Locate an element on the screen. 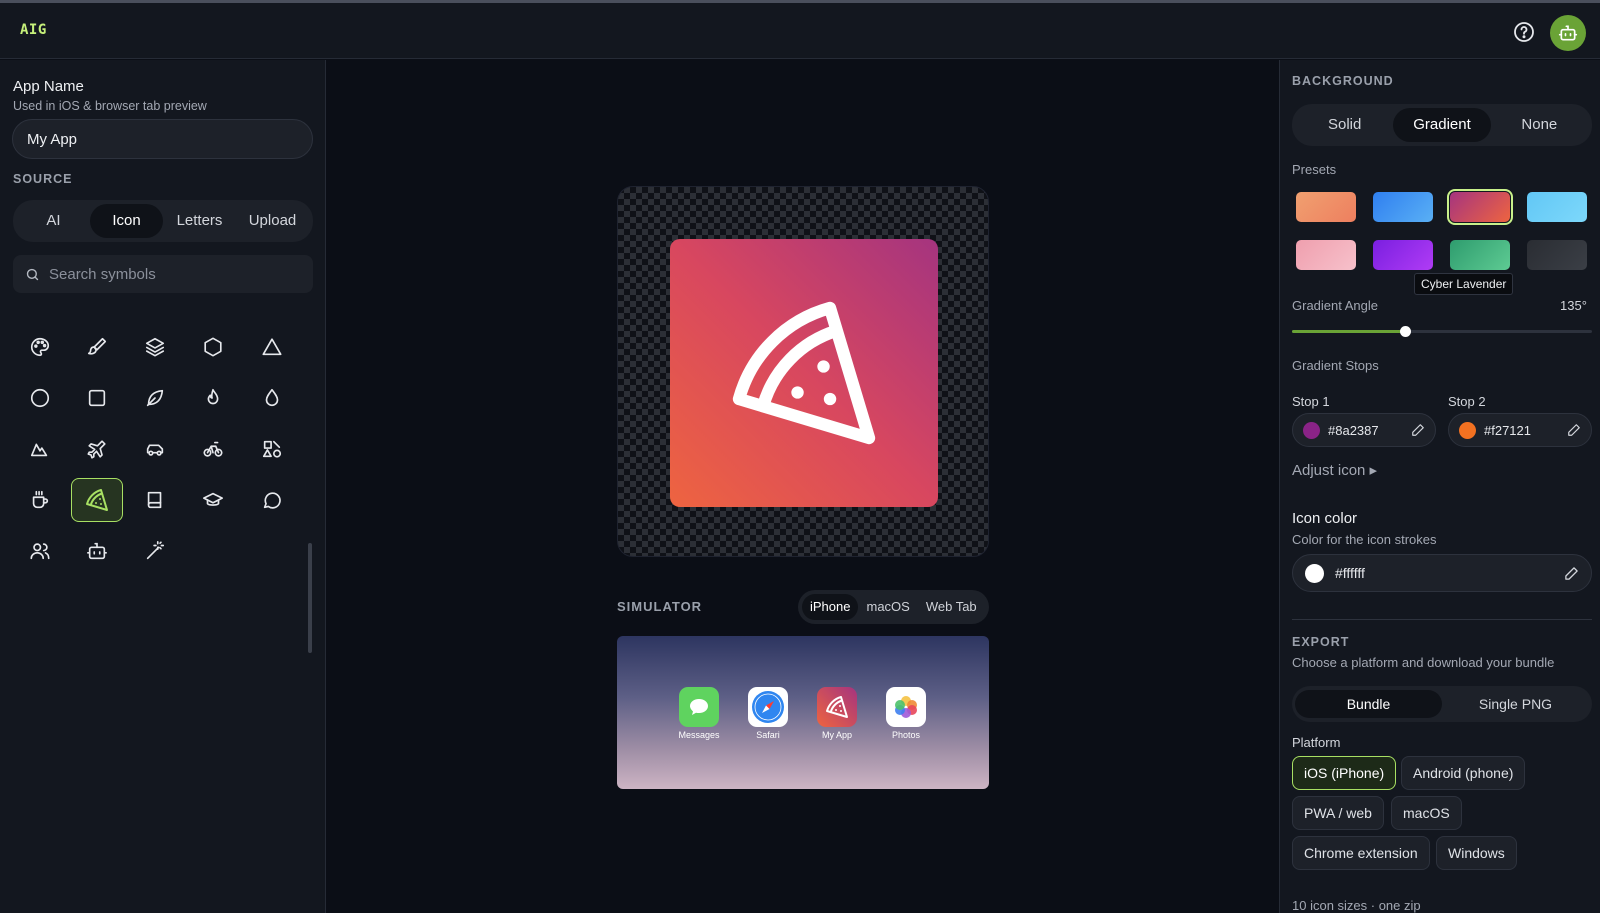  safari-icon is located at coordinates (768, 707).